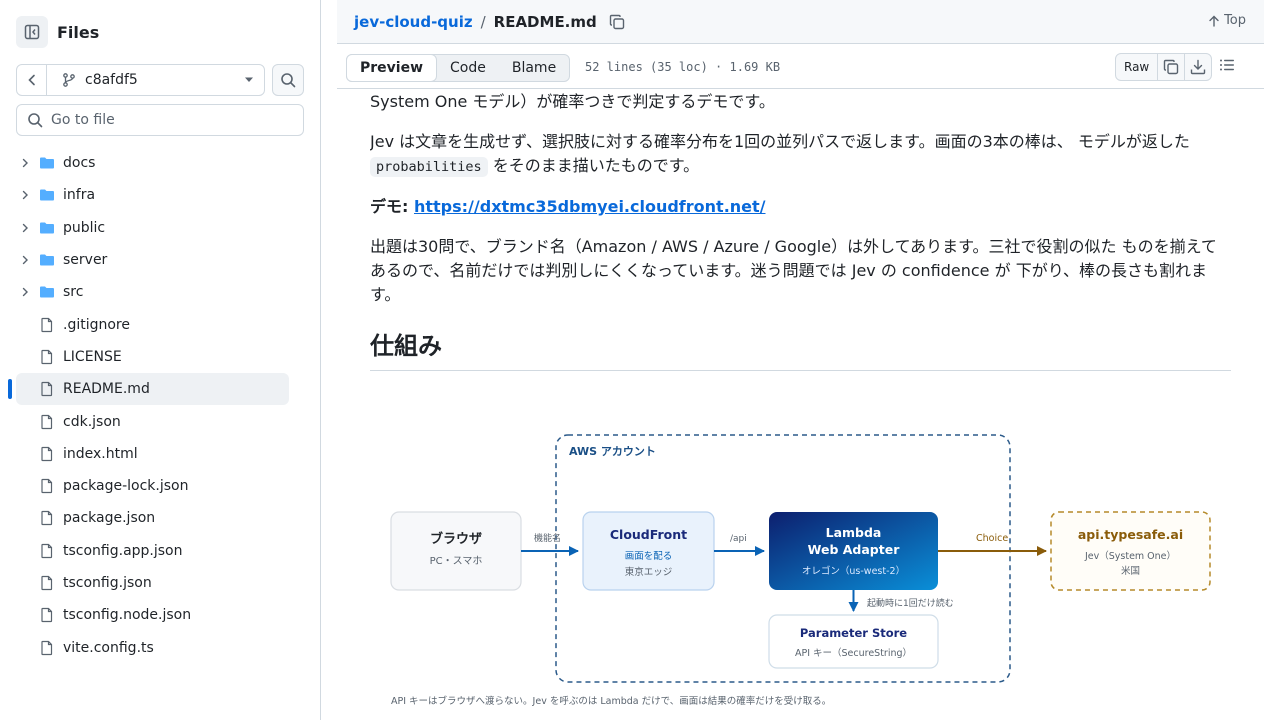  What do you see at coordinates (152, 228) in the screenshot?
I see `tree-folder: public` at bounding box center [152, 228].